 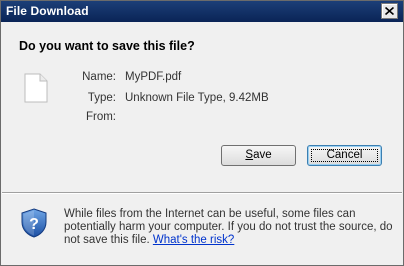 What do you see at coordinates (249, 155) in the screenshot?
I see `save-access-key: S` at bounding box center [249, 155].